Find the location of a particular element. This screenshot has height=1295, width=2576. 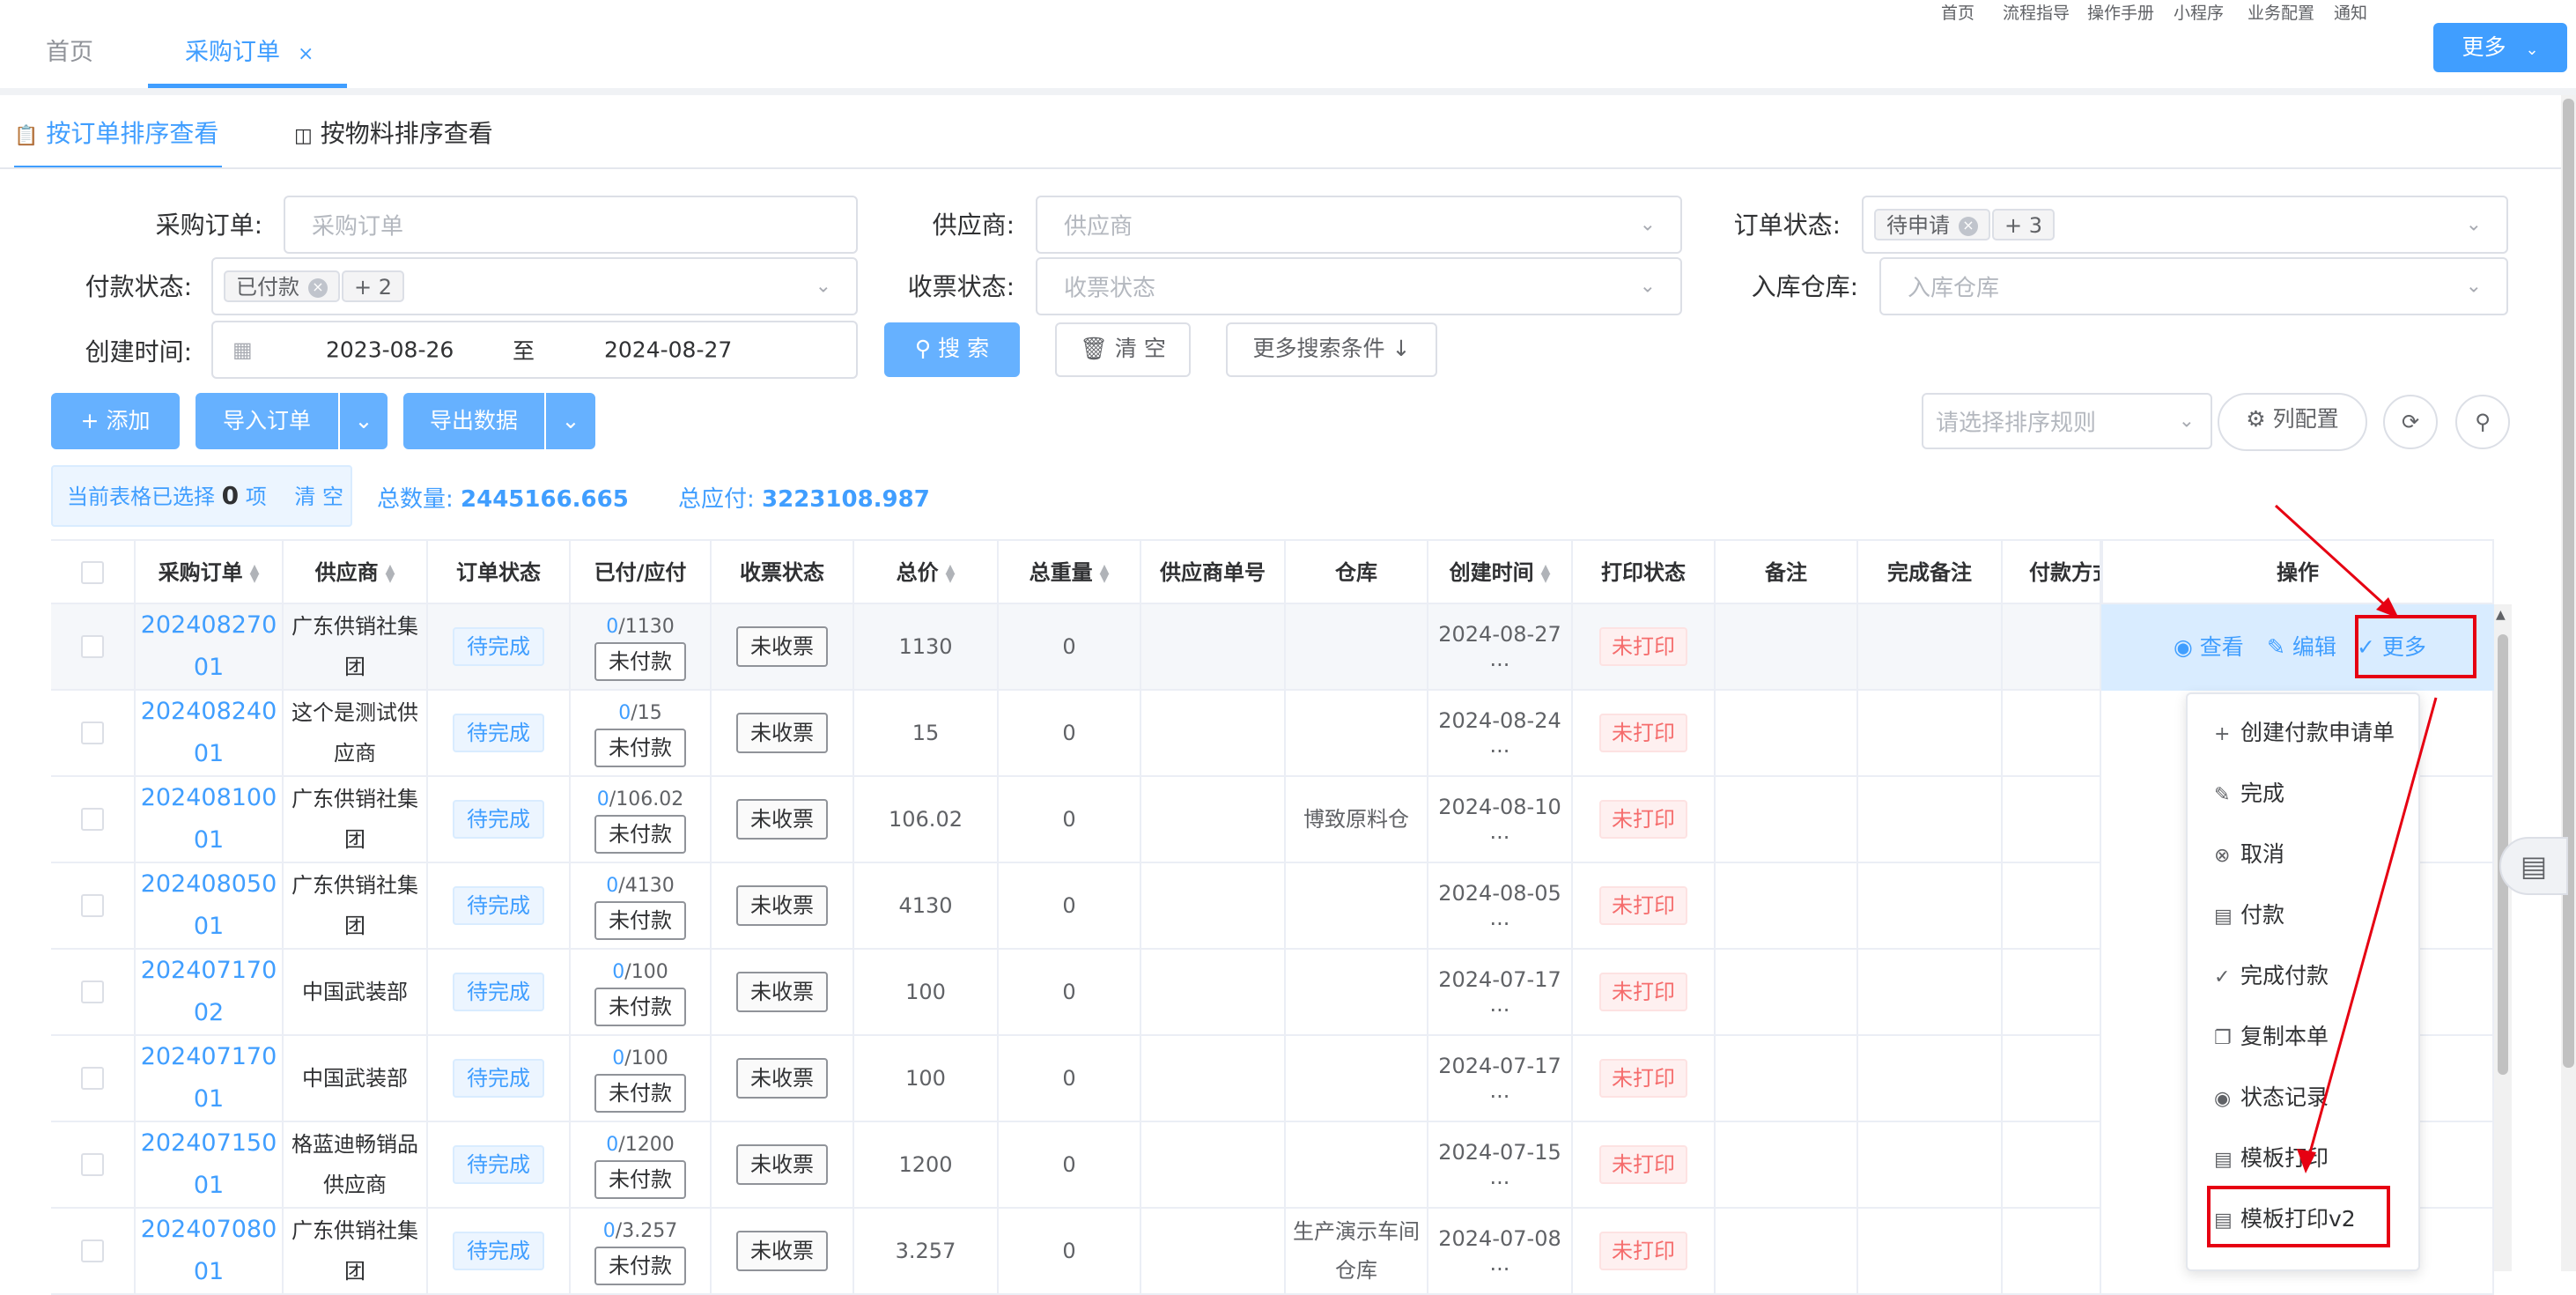

document-icon: ▤ is located at coordinates (2534, 866).